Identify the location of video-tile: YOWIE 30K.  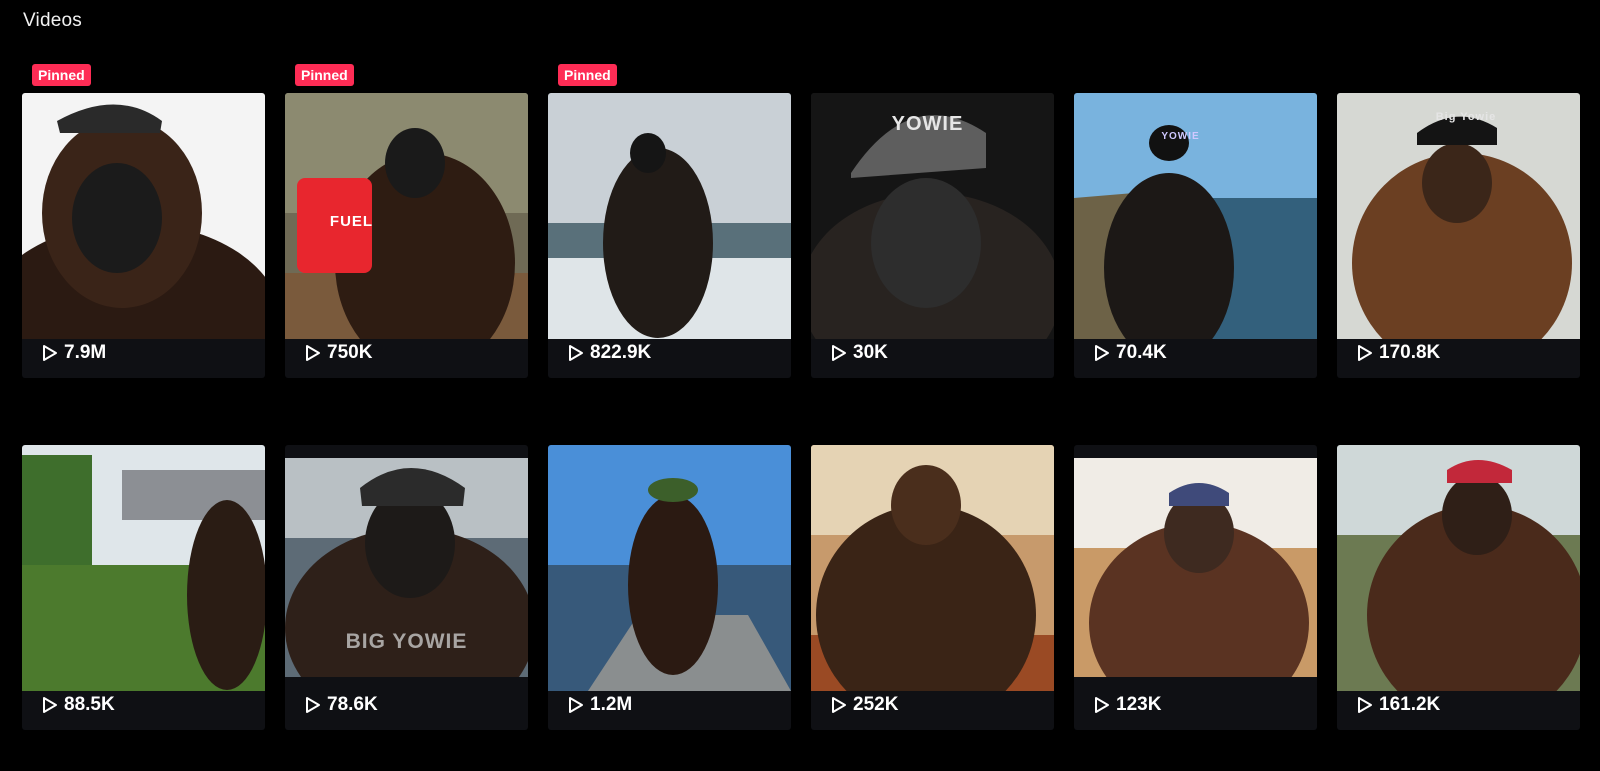
(932, 235).